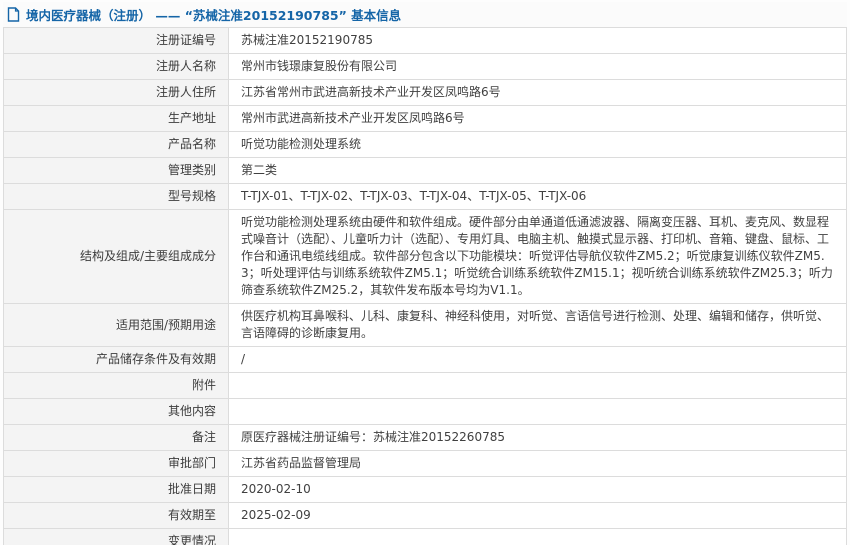 Image resolution: width=850 pixels, height=545 pixels. I want to click on field-value-reg-cert-no: 苏械注准20152190785, so click(537, 40).